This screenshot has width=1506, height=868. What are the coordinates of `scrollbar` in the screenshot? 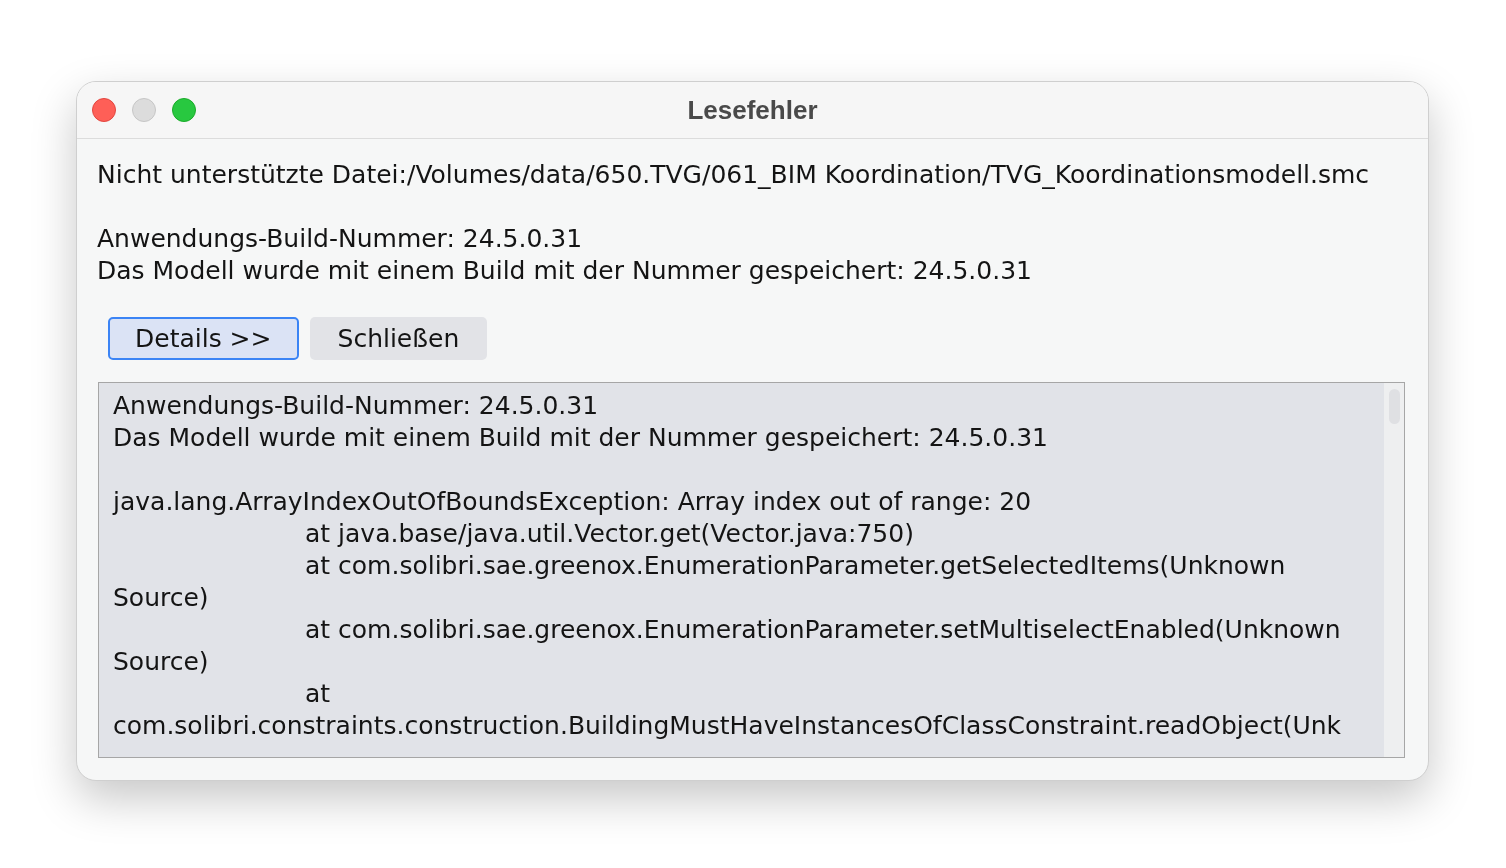 It's located at (1394, 570).